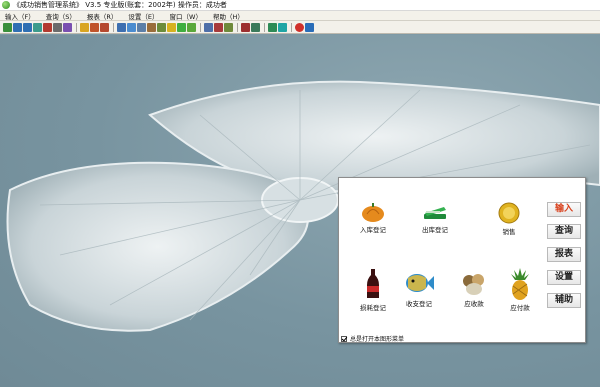 This screenshot has width=600, height=387. I want to click on window-title: 《成功销售管理系统》 V3.5 专业版(账套：2002年) 操作员：成功者, so click(120, 5).